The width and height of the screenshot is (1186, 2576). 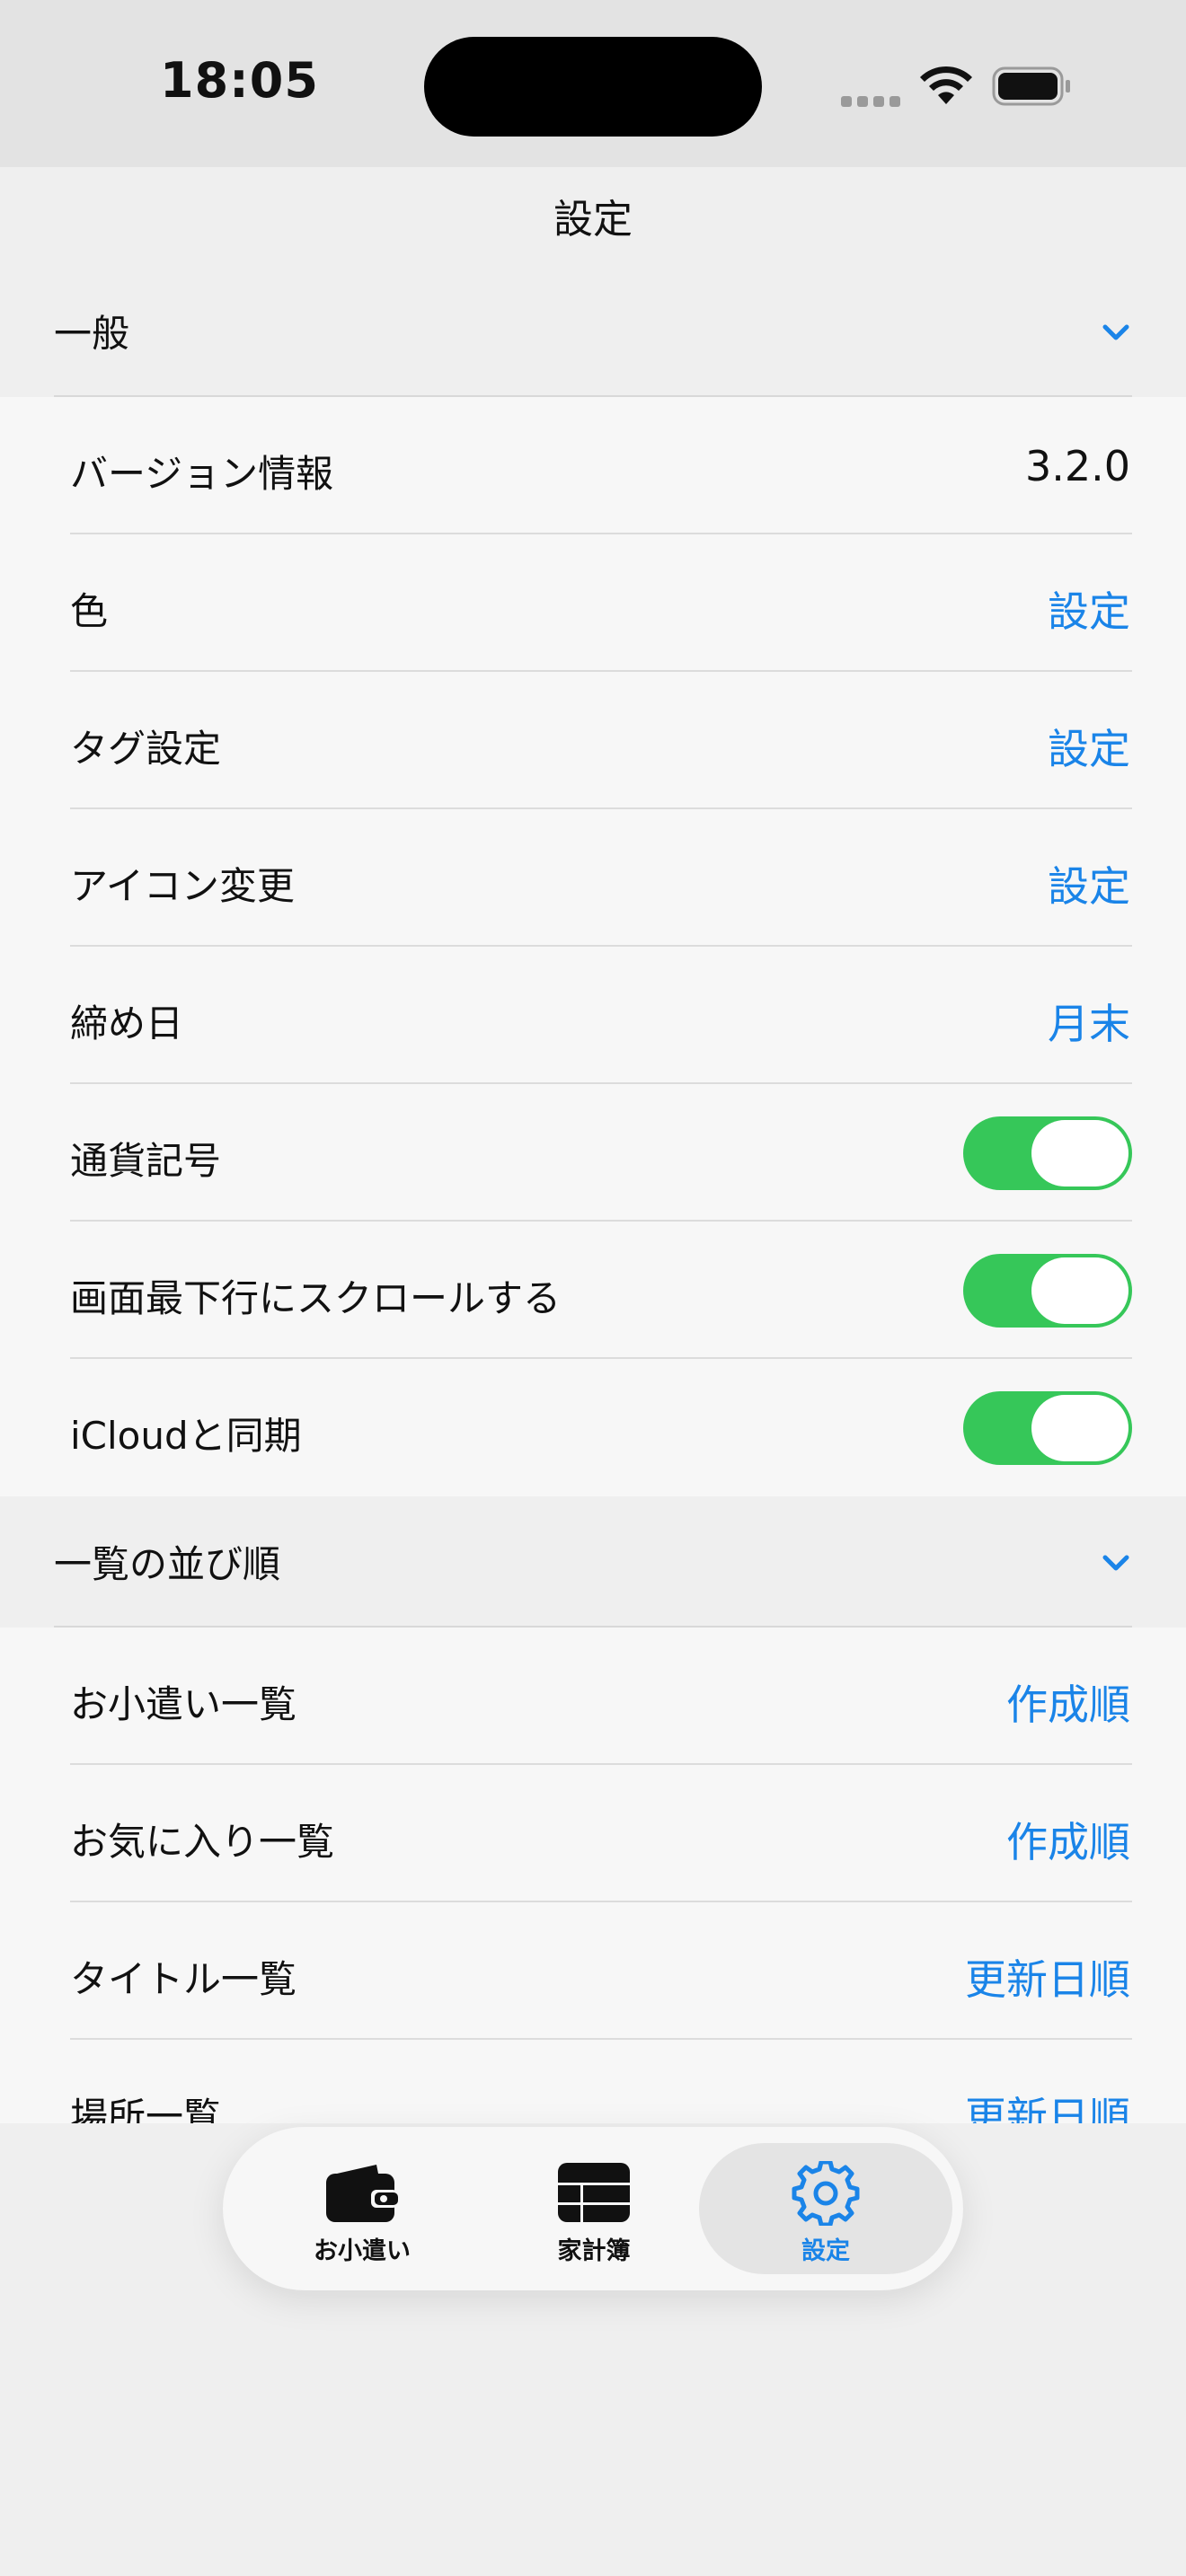 I want to click on row-title-list: タイトル一覧 更新日順, so click(x=593, y=1971).